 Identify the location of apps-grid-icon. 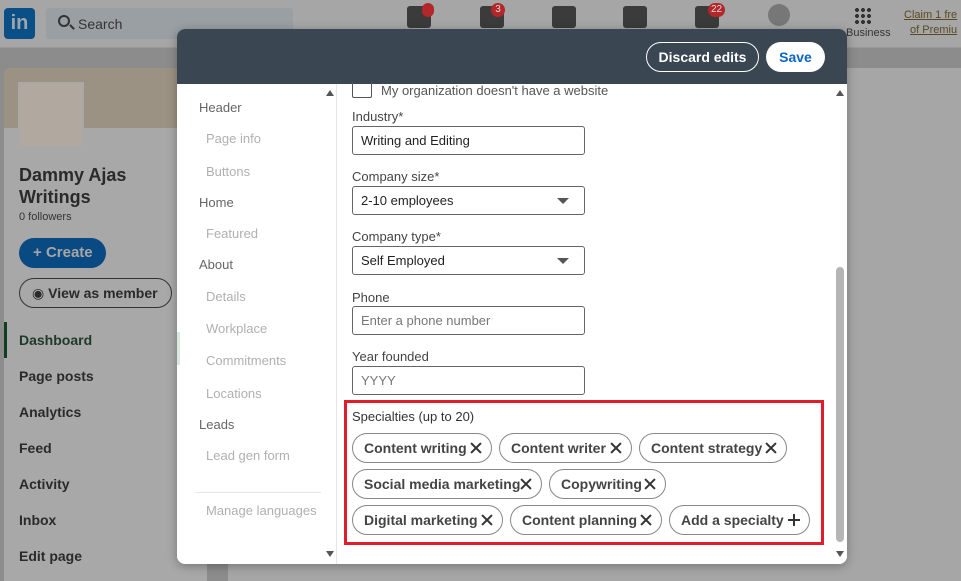
(863, 16).